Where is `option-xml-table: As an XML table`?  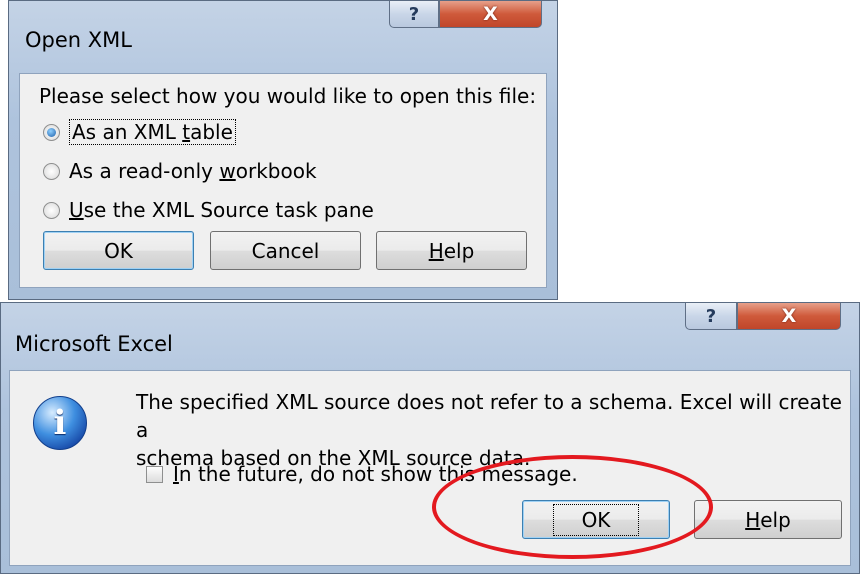 option-xml-table: As an XML table is located at coordinates (139, 132).